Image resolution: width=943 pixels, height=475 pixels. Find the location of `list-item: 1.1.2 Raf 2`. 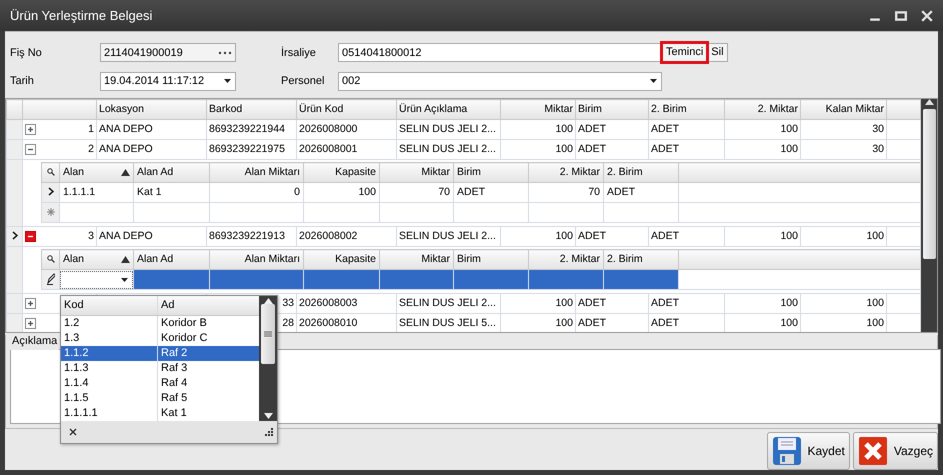

list-item: 1.1.2 Raf 2 is located at coordinates (160, 353).